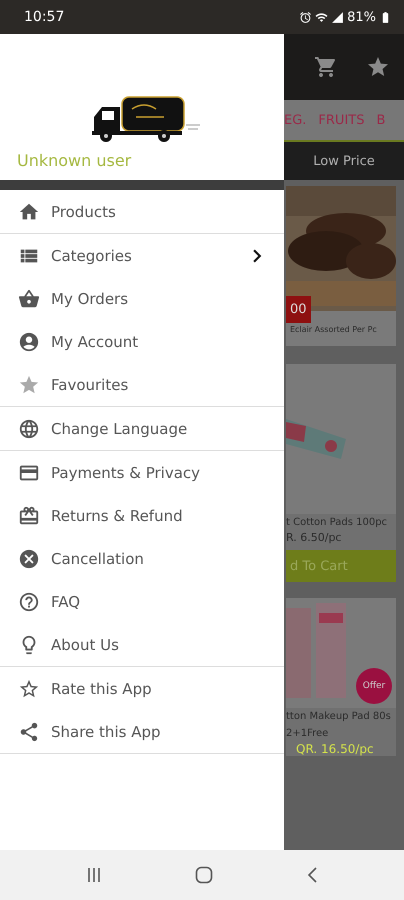  I want to click on cart-icon, so click(326, 67).